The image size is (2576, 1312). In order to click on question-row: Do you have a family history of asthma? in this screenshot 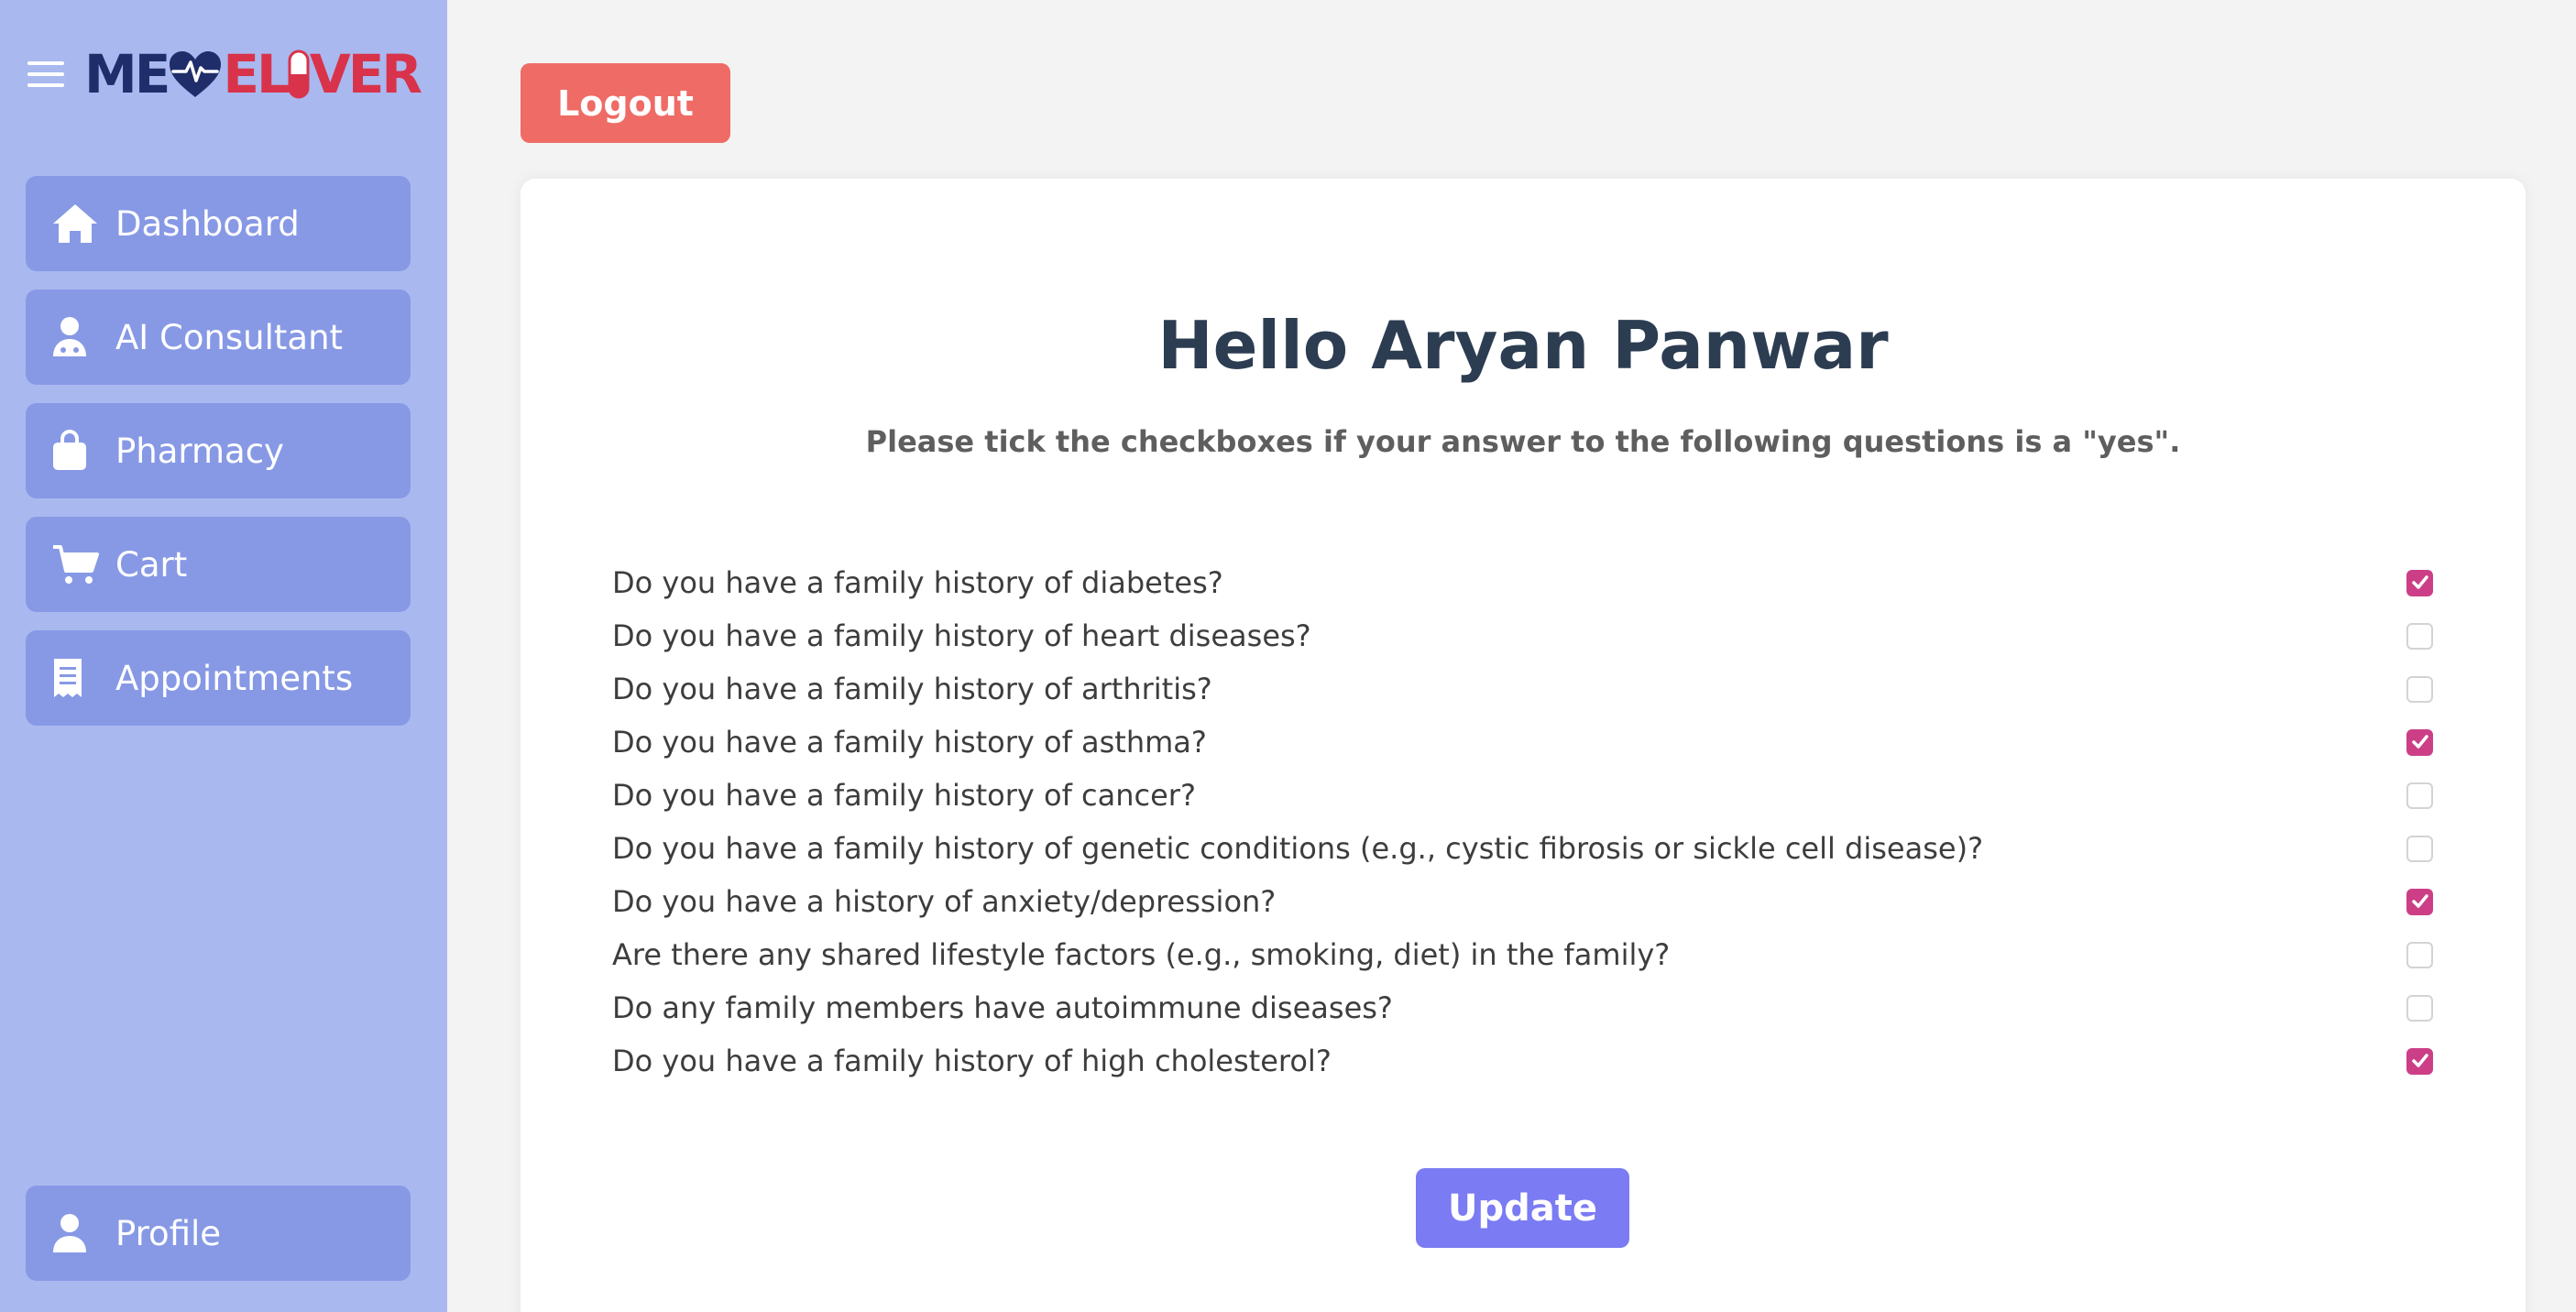, I will do `click(1524, 743)`.